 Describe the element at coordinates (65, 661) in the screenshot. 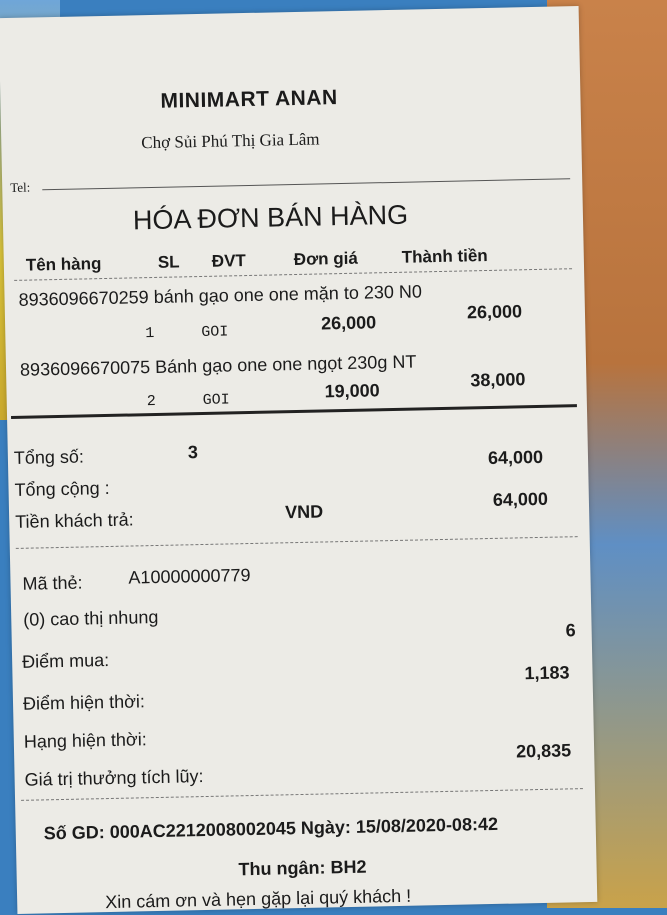

I see `points-buy-label: Điểm mua:` at that location.